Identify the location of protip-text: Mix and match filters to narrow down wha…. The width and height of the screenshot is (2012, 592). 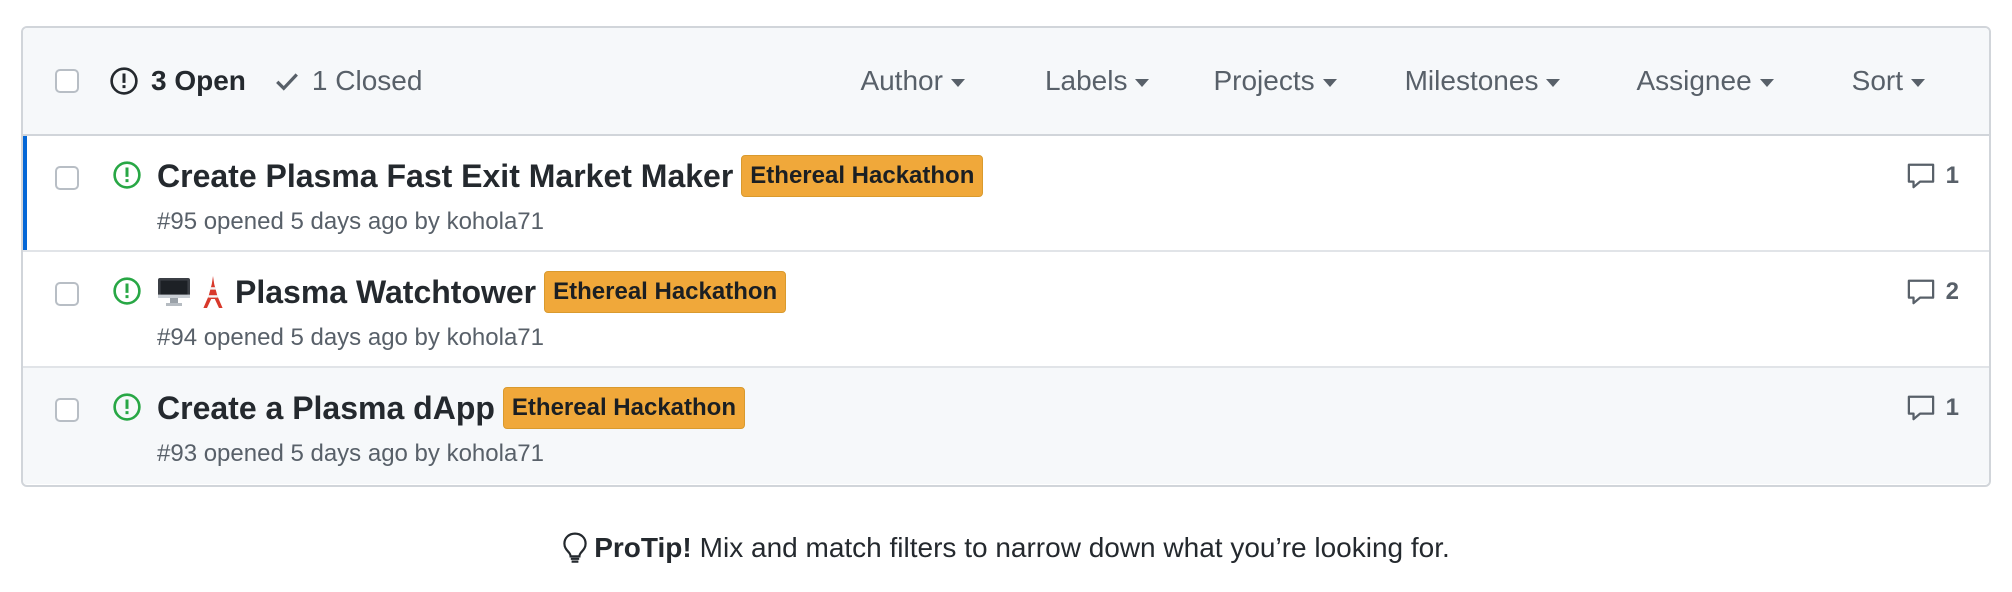
(1074, 547).